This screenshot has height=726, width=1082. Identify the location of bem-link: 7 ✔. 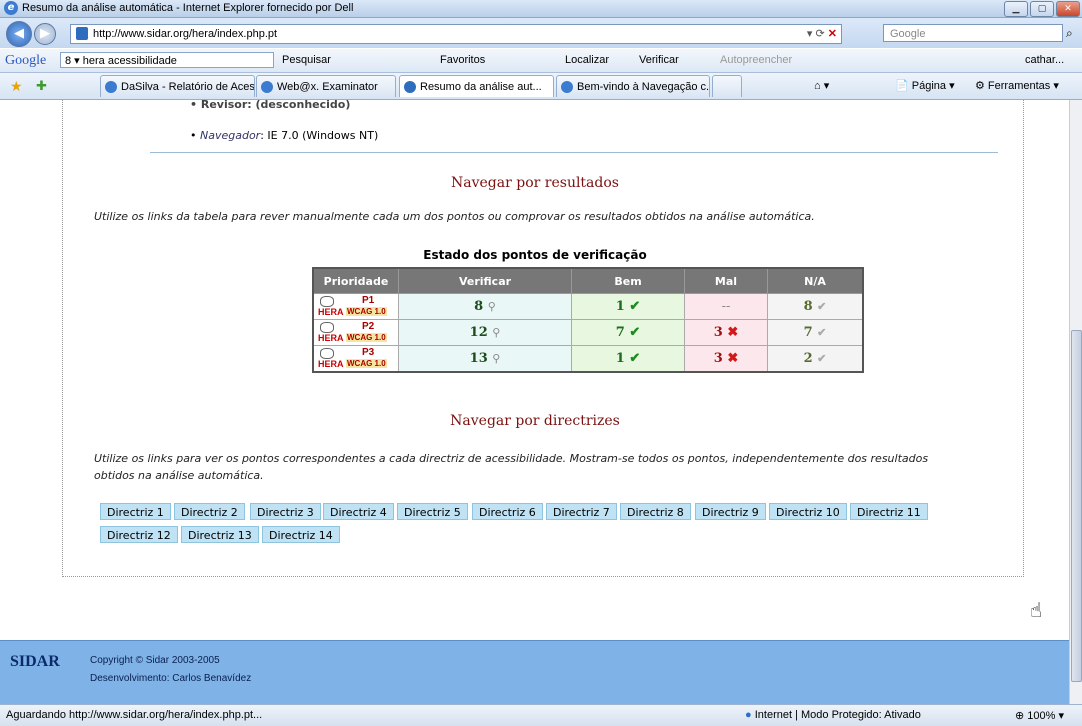
(628, 332).